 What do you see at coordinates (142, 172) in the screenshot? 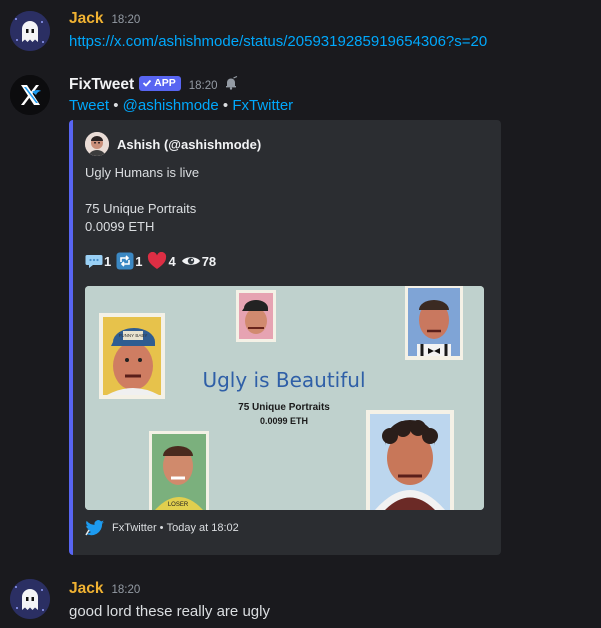
I see `desc-line: Ugly Humans is live` at bounding box center [142, 172].